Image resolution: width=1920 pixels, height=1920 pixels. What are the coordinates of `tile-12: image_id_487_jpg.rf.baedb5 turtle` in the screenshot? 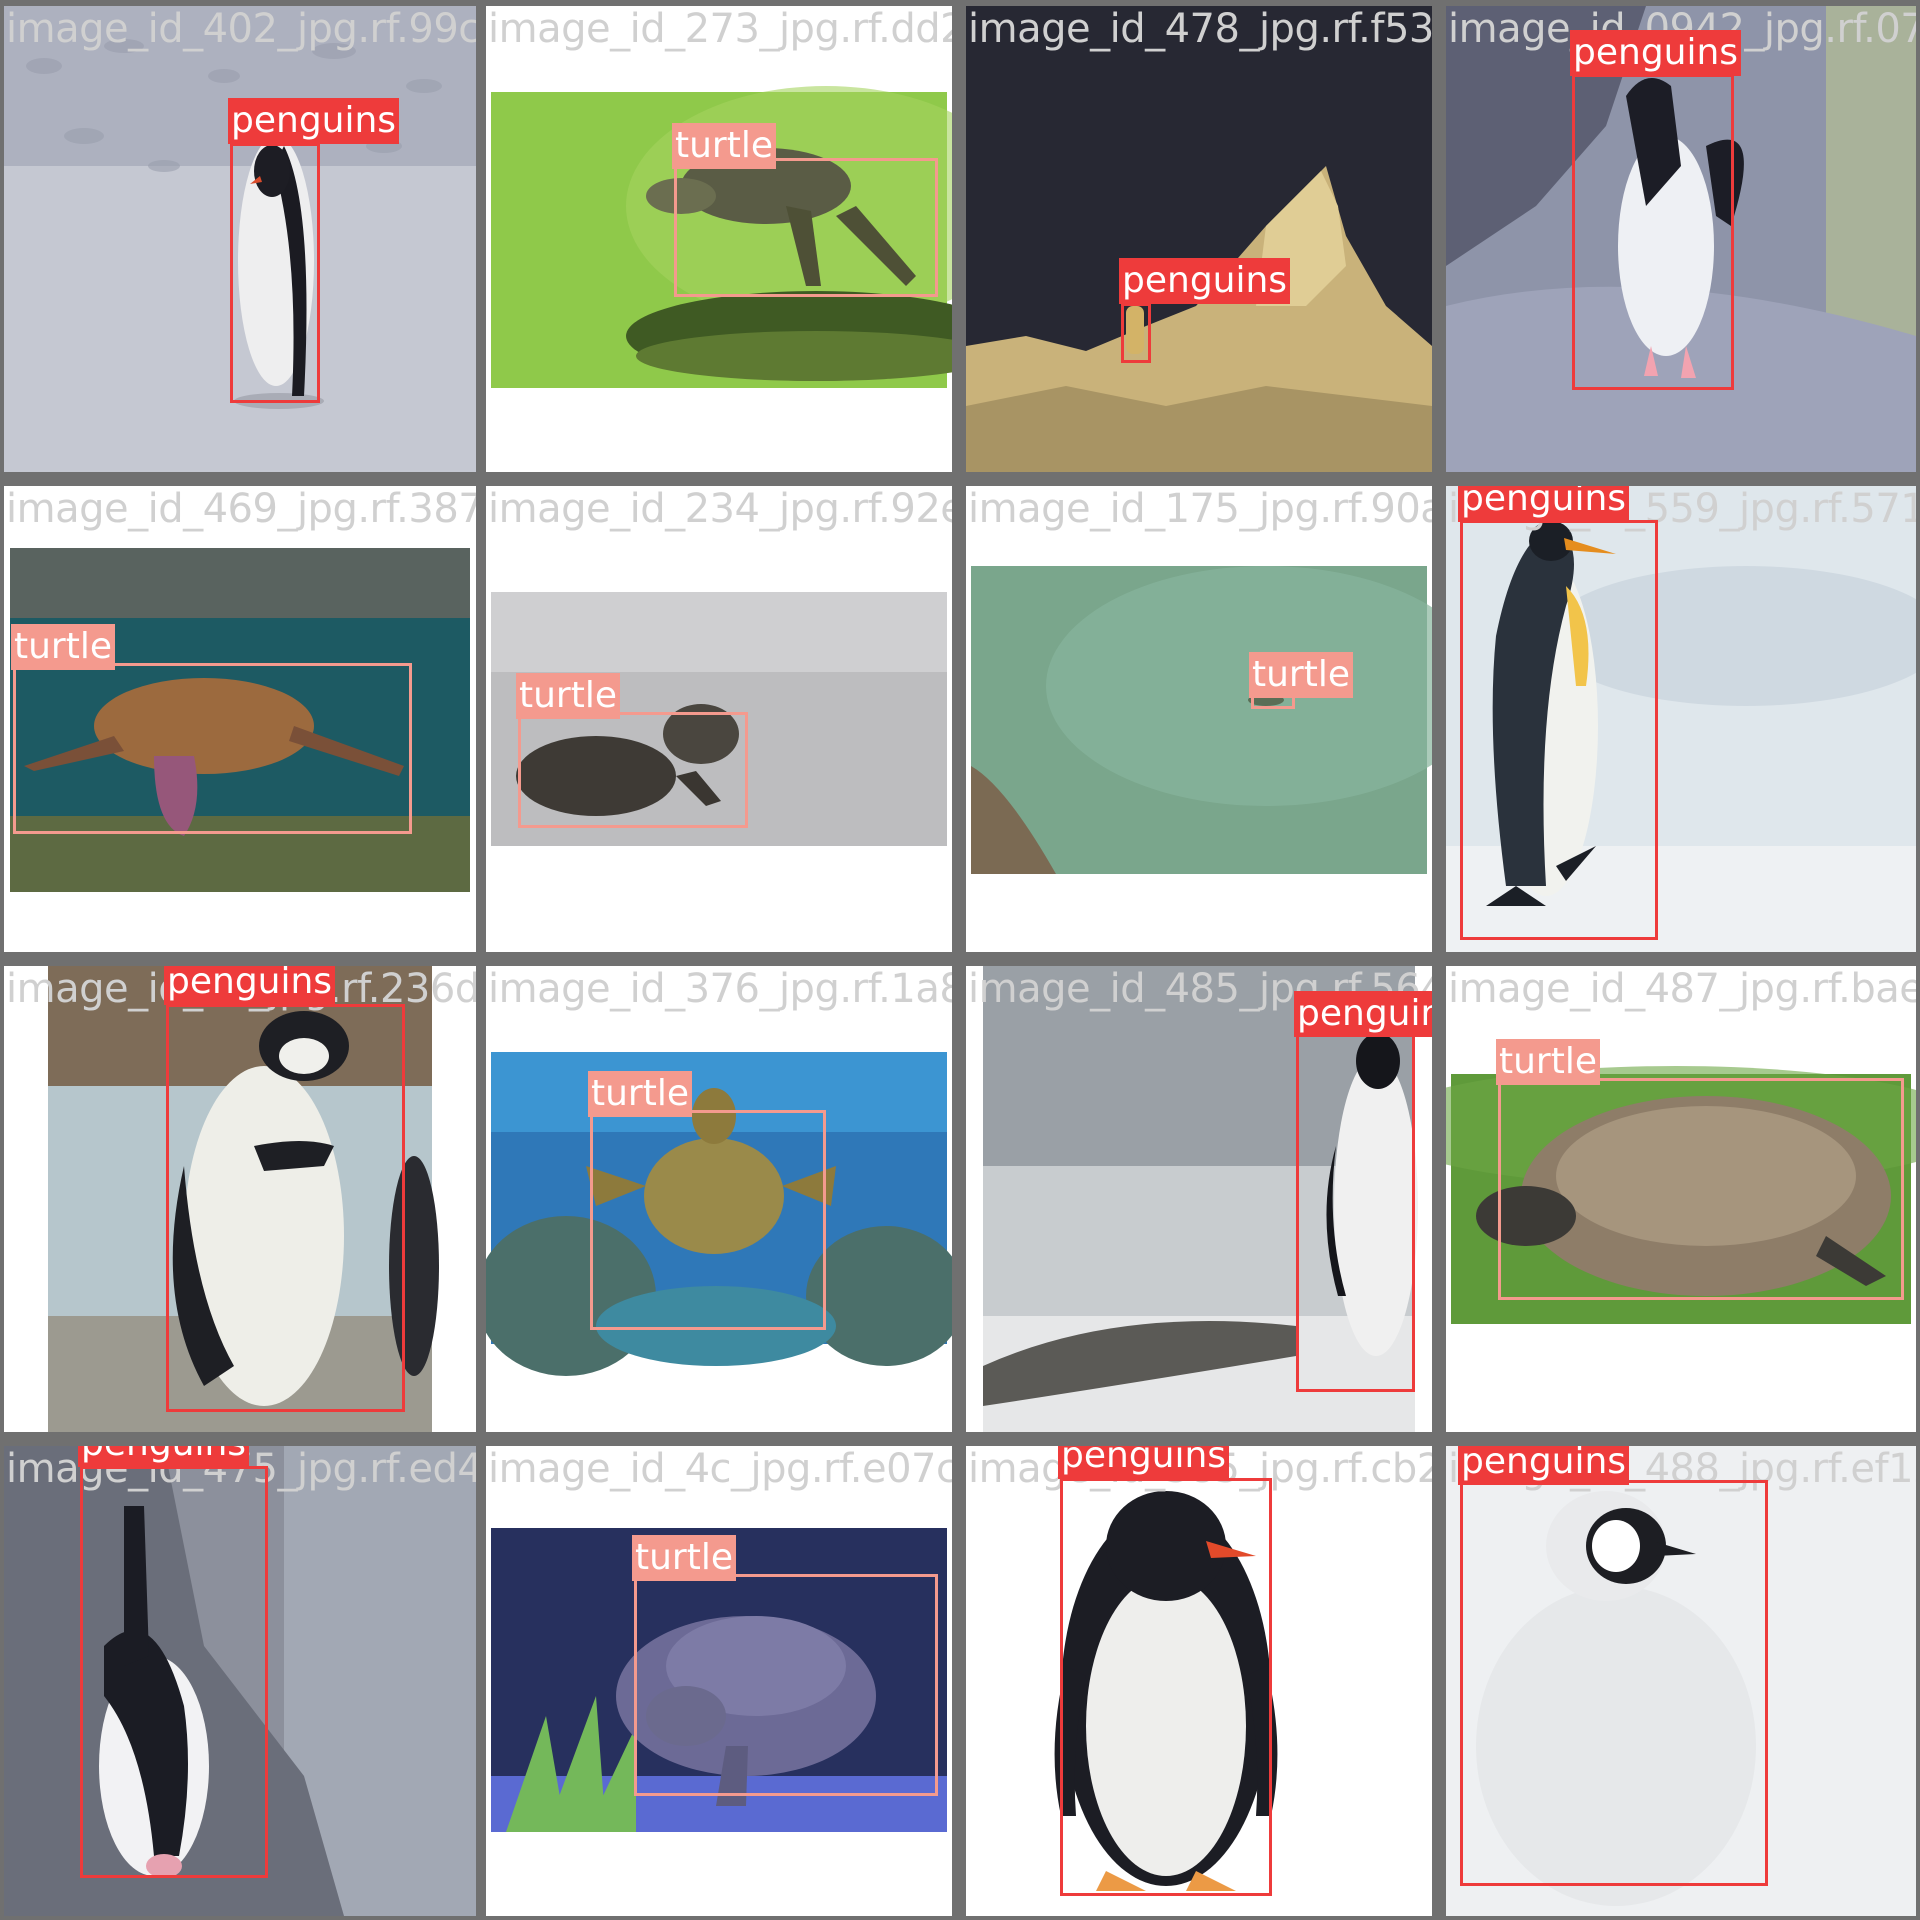 It's located at (1681, 1199).